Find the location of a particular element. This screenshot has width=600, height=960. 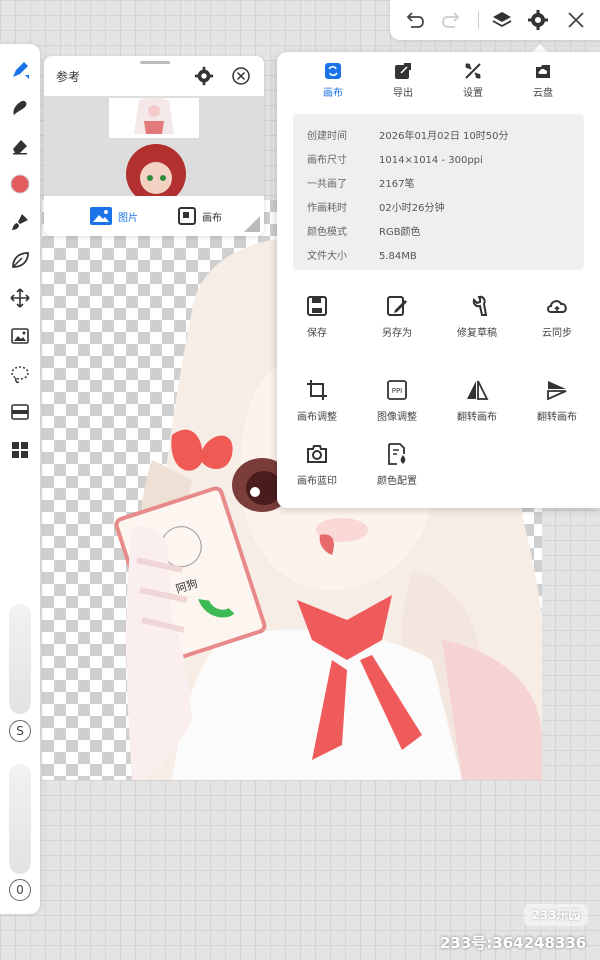

paintbrush-icon is located at coordinates (20, 222).